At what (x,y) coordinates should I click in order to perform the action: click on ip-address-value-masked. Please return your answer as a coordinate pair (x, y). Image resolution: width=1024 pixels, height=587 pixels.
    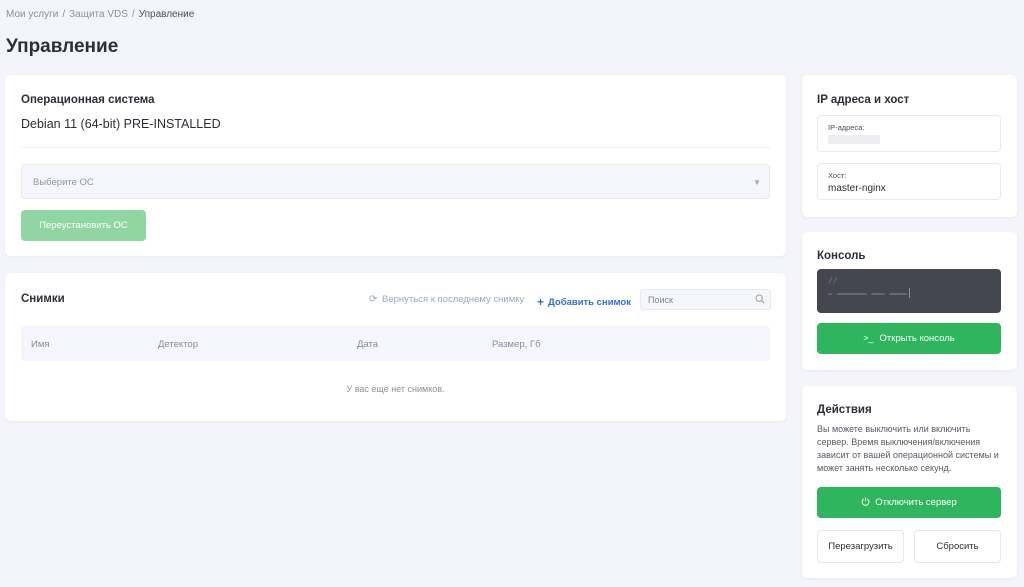
    Looking at the image, I should click on (854, 139).